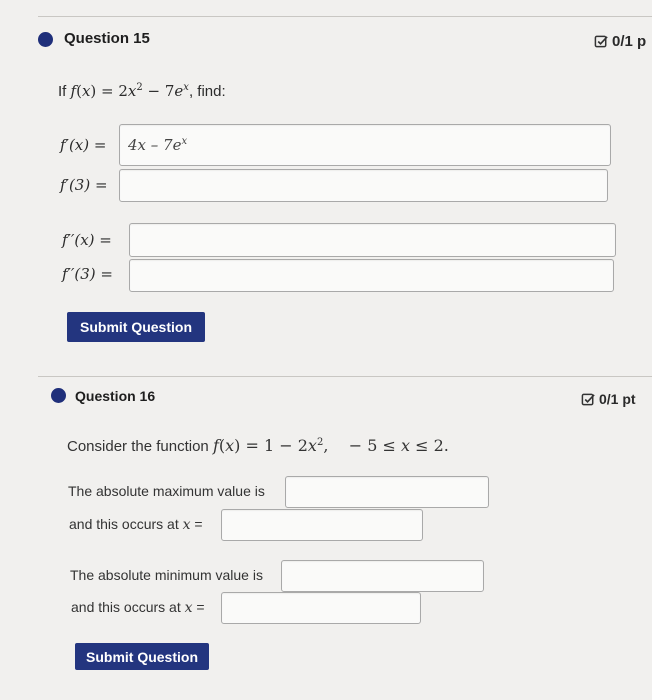 This screenshot has height=700, width=652. I want to click on fprime-x-label: f′(x) =, so click(83, 145).